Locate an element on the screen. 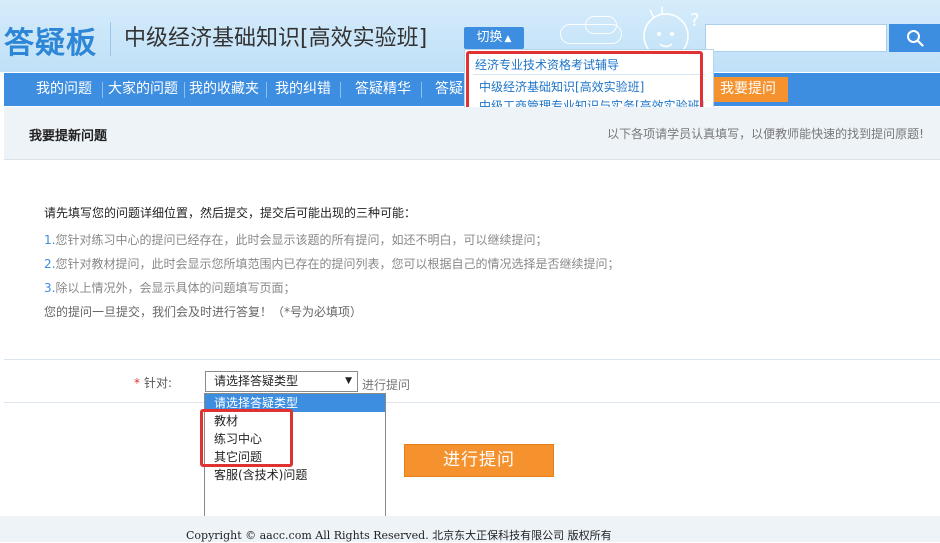 The image size is (940, 543). search-icon is located at coordinates (915, 38).